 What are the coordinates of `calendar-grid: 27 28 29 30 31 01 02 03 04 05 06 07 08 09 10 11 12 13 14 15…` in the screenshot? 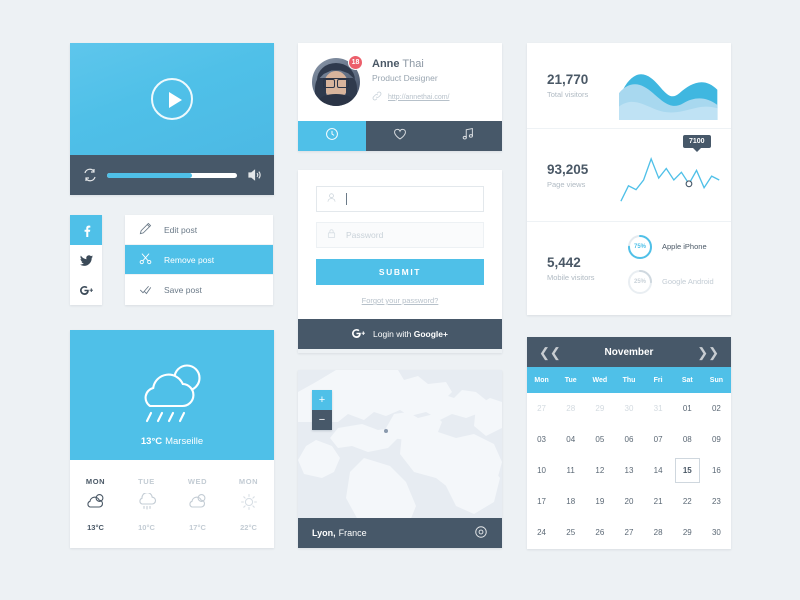 It's located at (629, 470).